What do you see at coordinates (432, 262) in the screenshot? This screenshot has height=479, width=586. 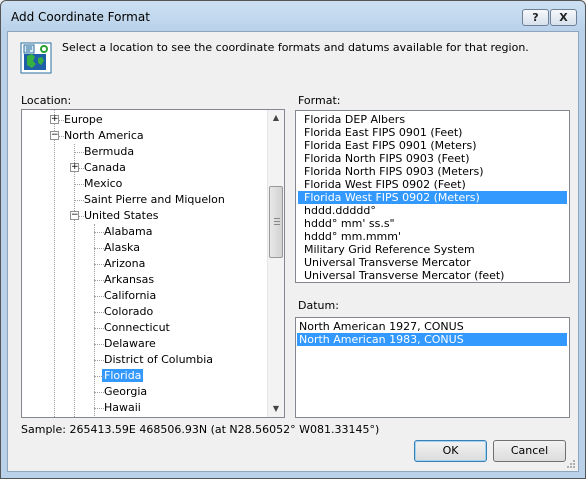 I see `format-item: Universal Transverse Mercator` at bounding box center [432, 262].